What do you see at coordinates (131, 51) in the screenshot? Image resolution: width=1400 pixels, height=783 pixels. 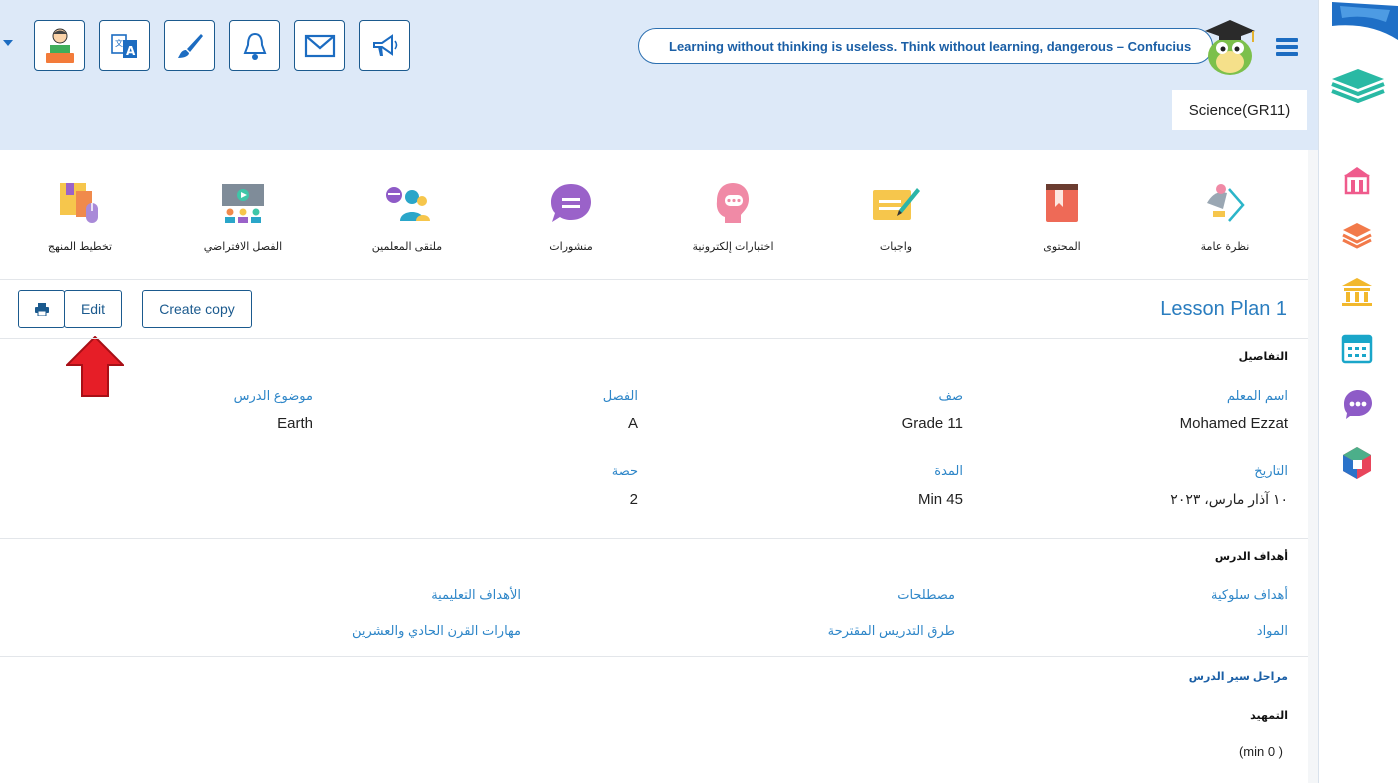 I see `svg-text: A` at bounding box center [131, 51].